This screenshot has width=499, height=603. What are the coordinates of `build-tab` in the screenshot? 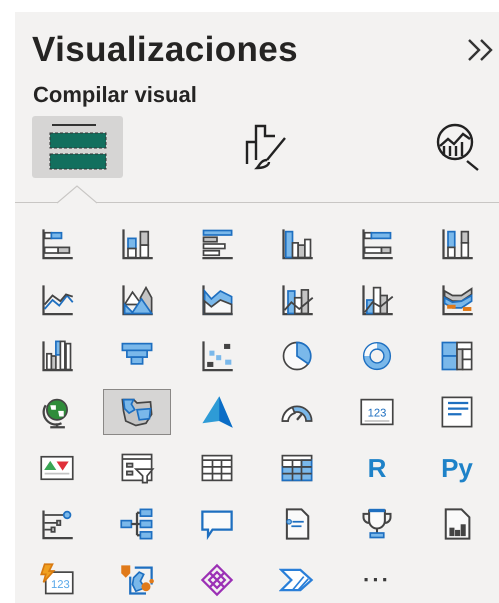 It's located at (77, 147).